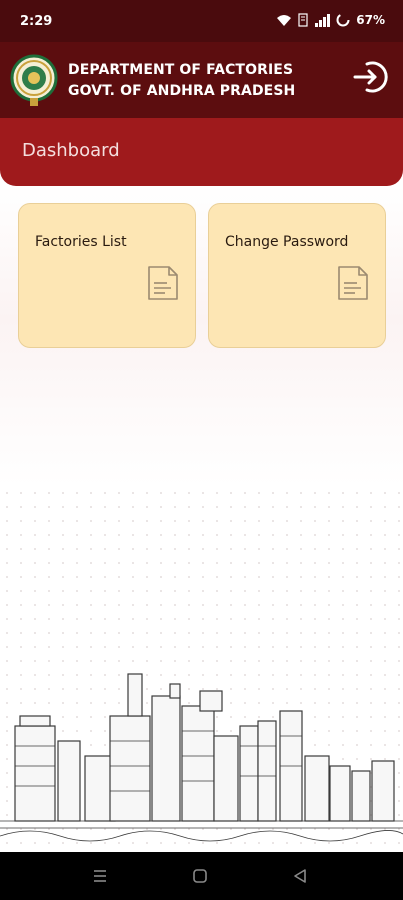 The width and height of the screenshot is (403, 900). What do you see at coordinates (287, 242) in the screenshot?
I see `card-label: Change Password` at bounding box center [287, 242].